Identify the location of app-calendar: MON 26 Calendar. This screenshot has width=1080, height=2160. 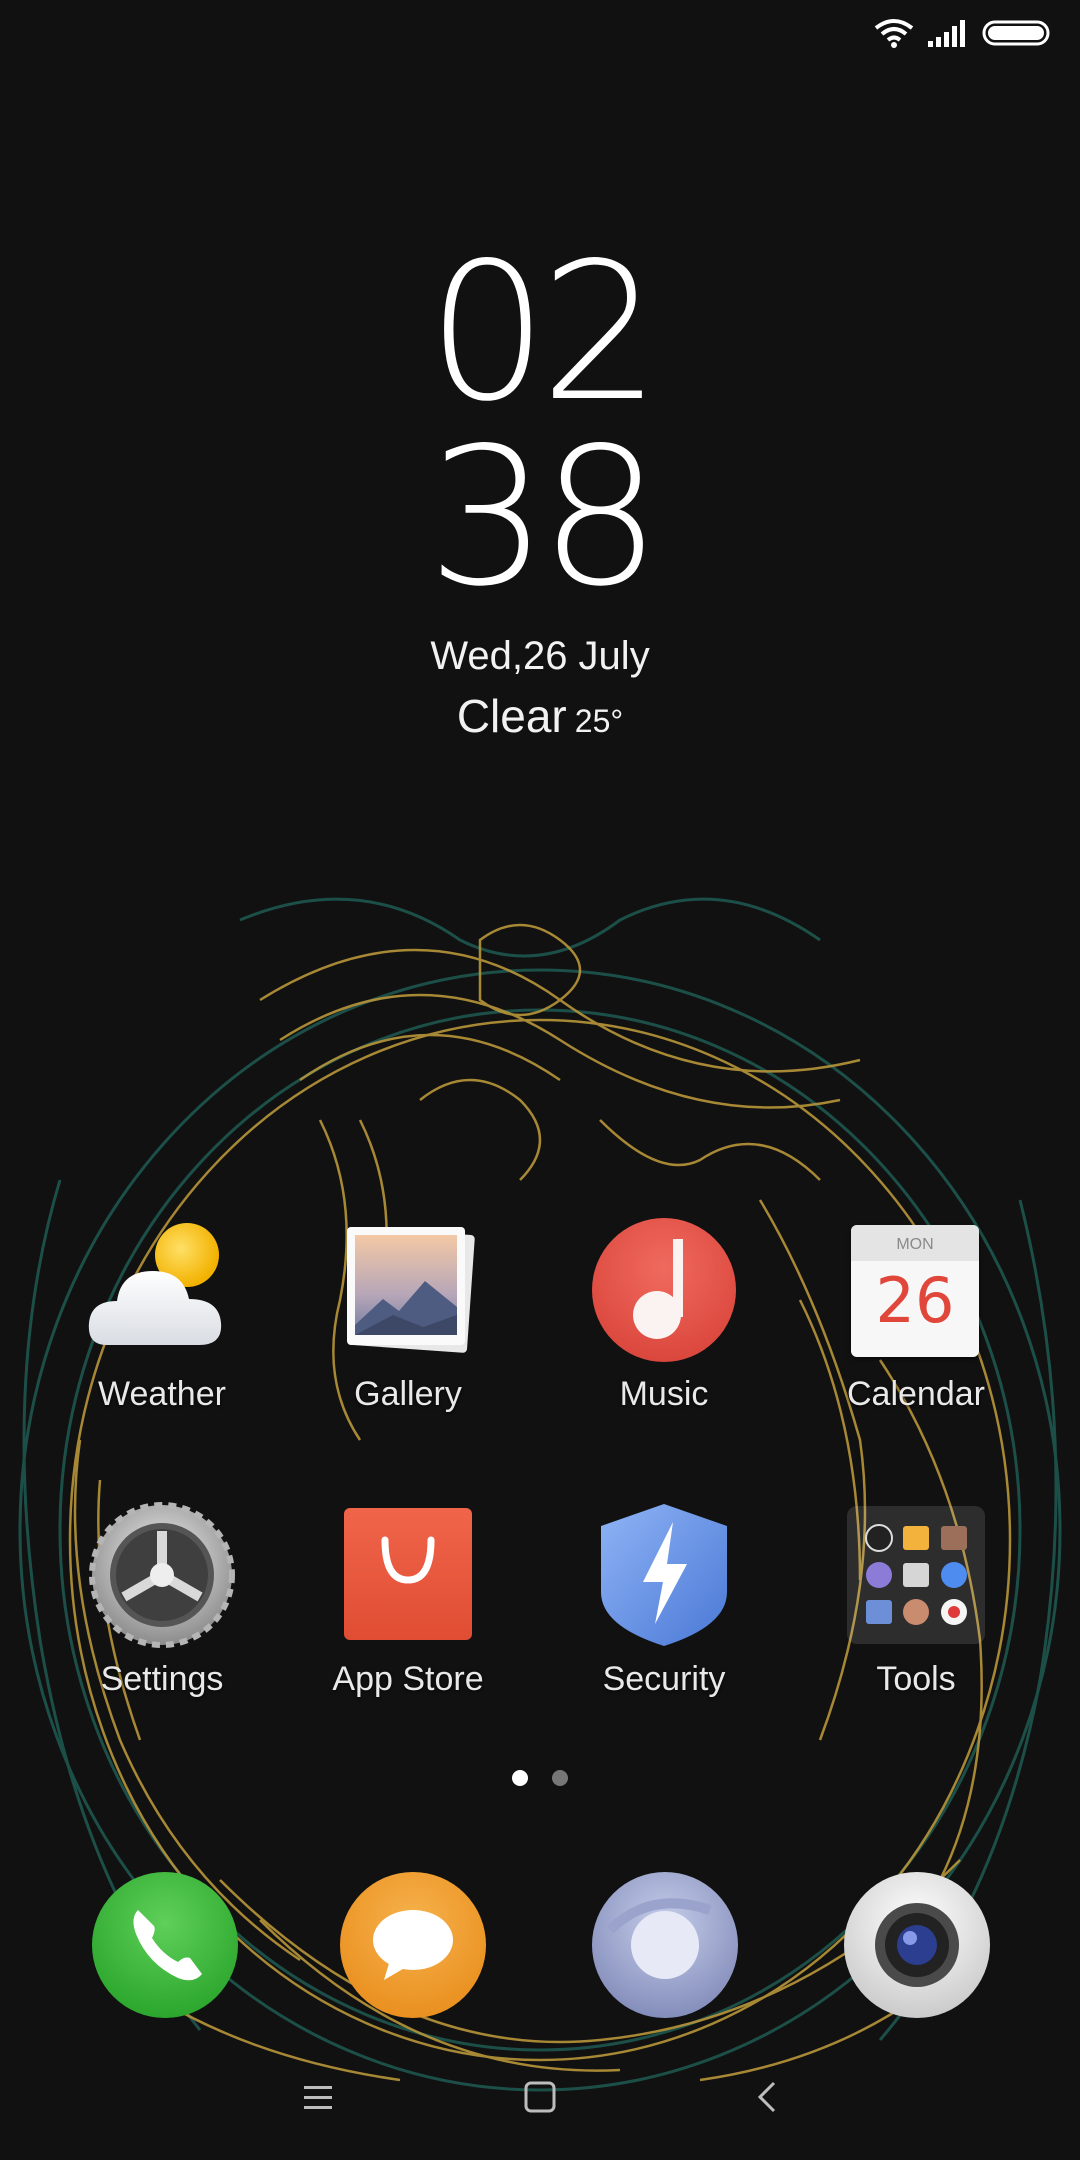
(916, 1314).